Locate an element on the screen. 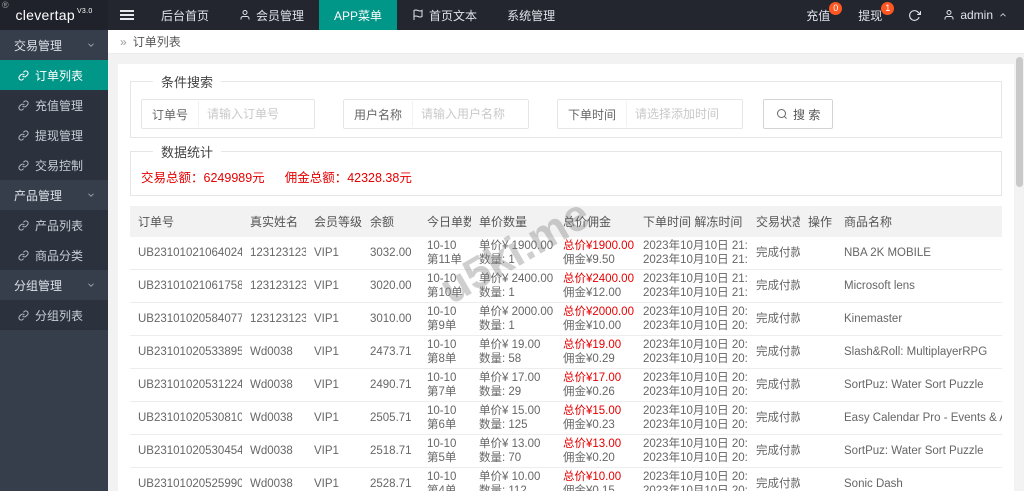 The width and height of the screenshot is (1024, 491). sidebar-item-分组列表: 分组列表 is located at coordinates (54, 315).